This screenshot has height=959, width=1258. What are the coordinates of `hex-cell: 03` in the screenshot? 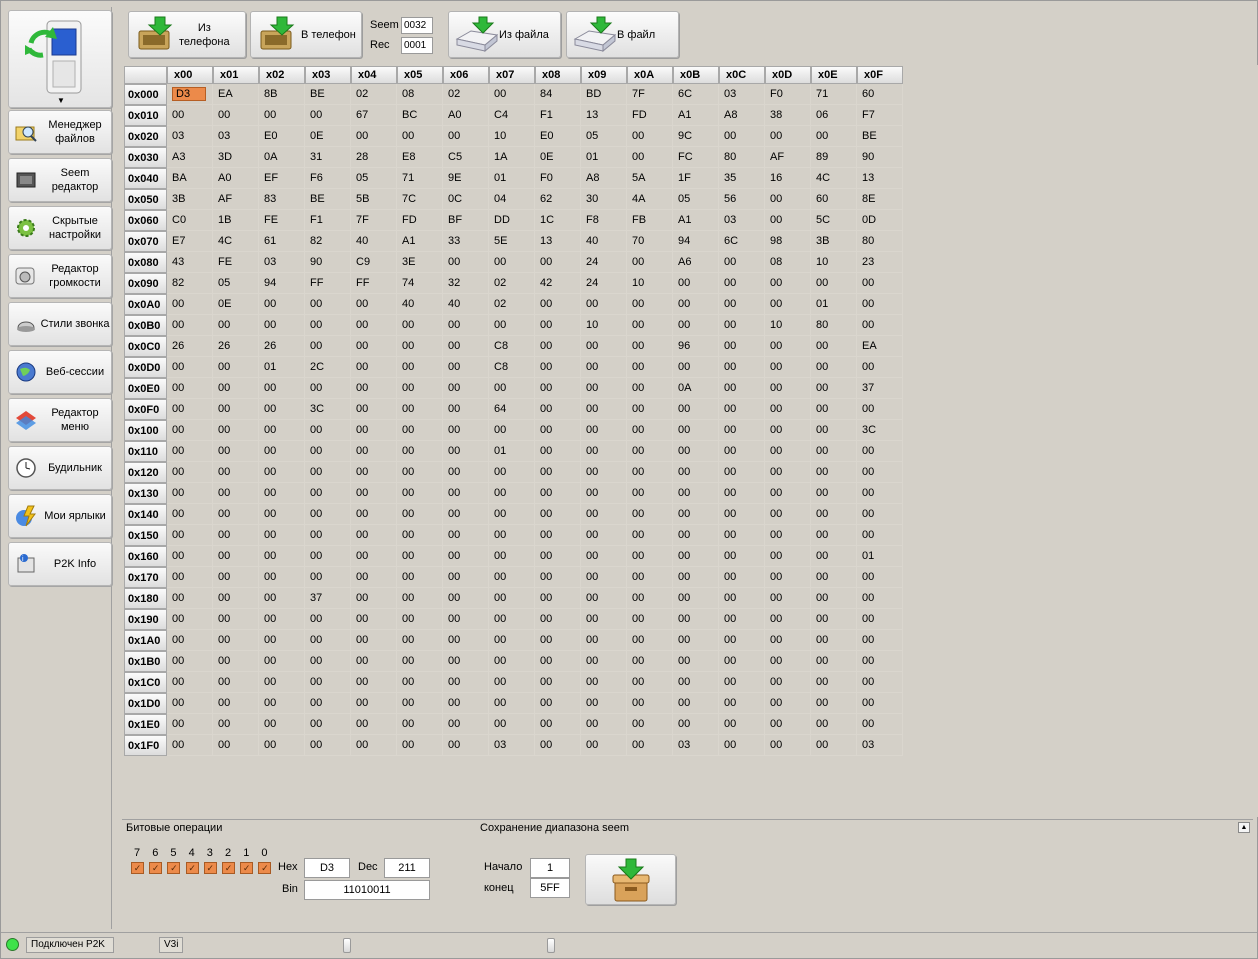 It's located at (512, 745).